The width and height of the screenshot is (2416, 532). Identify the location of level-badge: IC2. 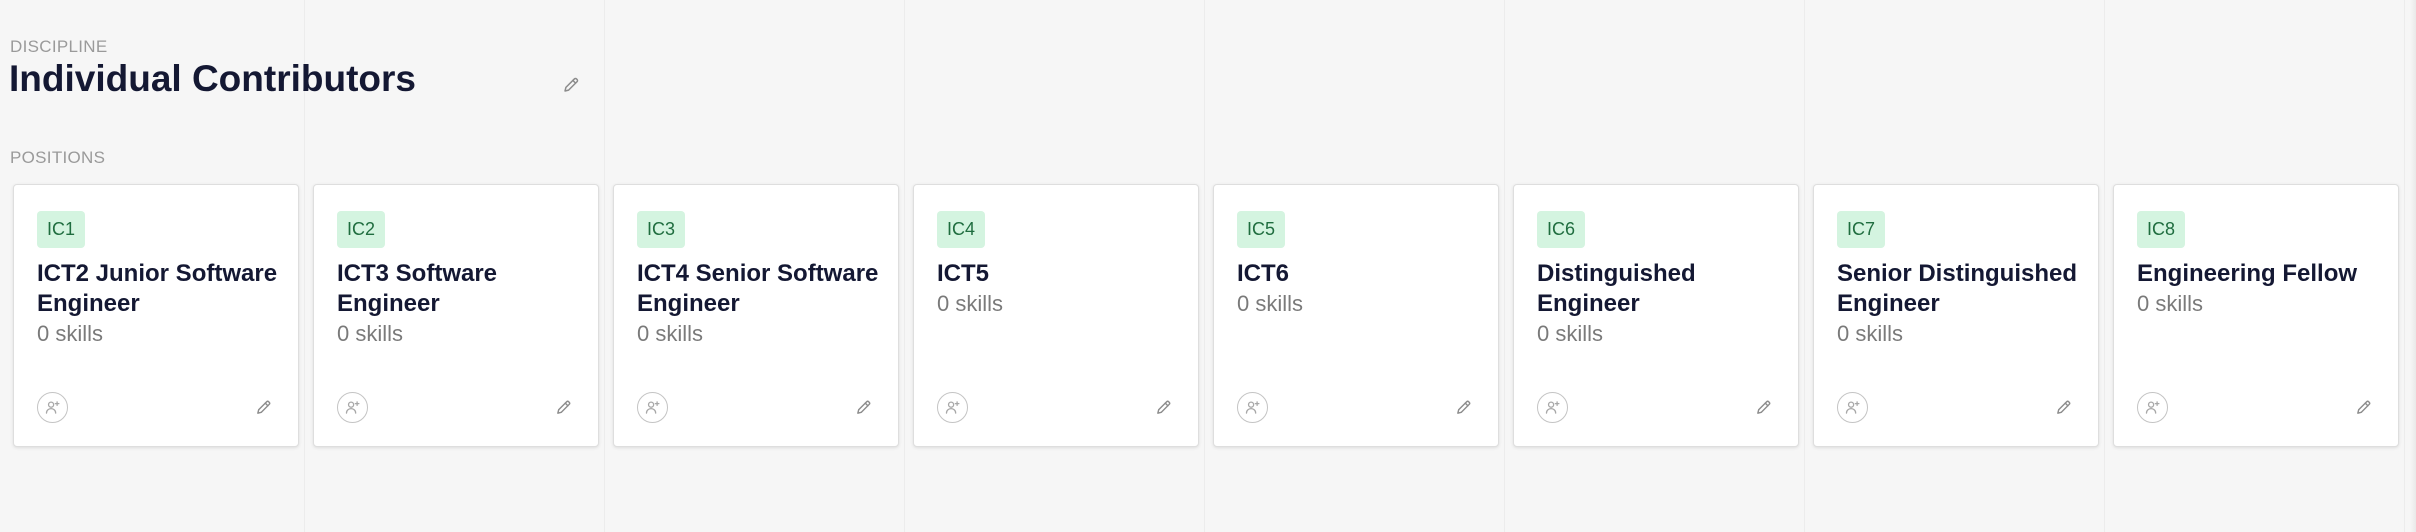
(361, 229).